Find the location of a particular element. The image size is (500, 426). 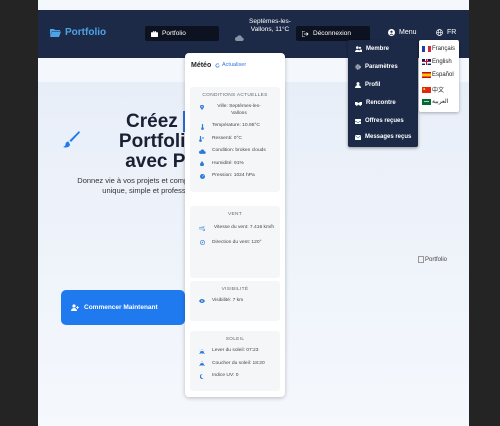

user-circle-icon is located at coordinates (391, 32).